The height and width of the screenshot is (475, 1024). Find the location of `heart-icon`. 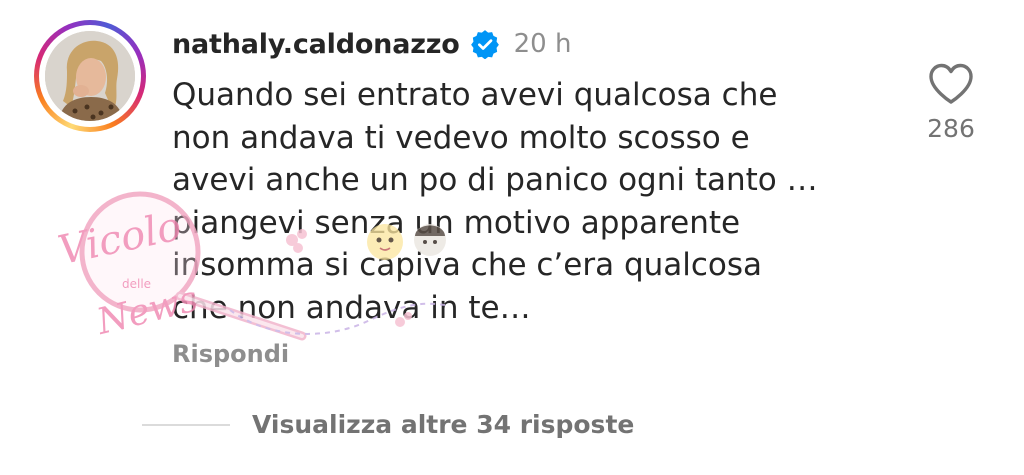

heart-icon is located at coordinates (951, 84).